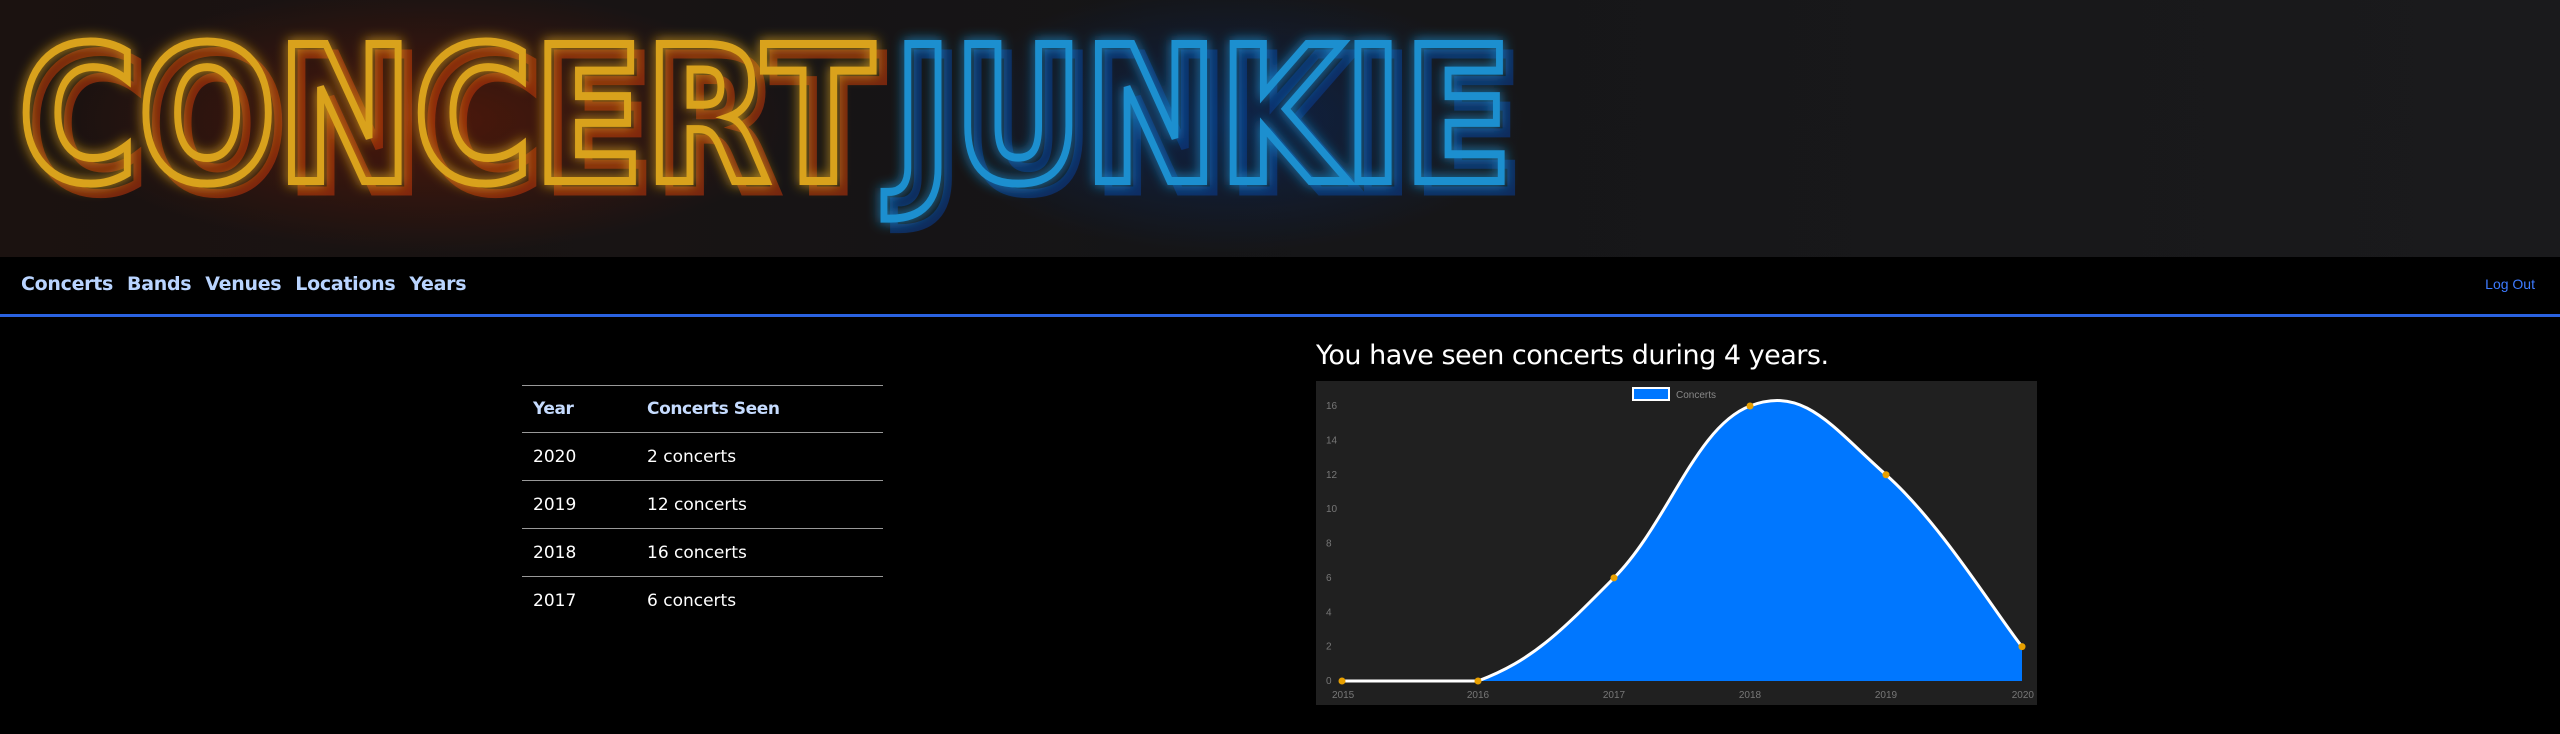 The width and height of the screenshot is (2560, 734). I want to click on nav-years: Years, so click(437, 284).